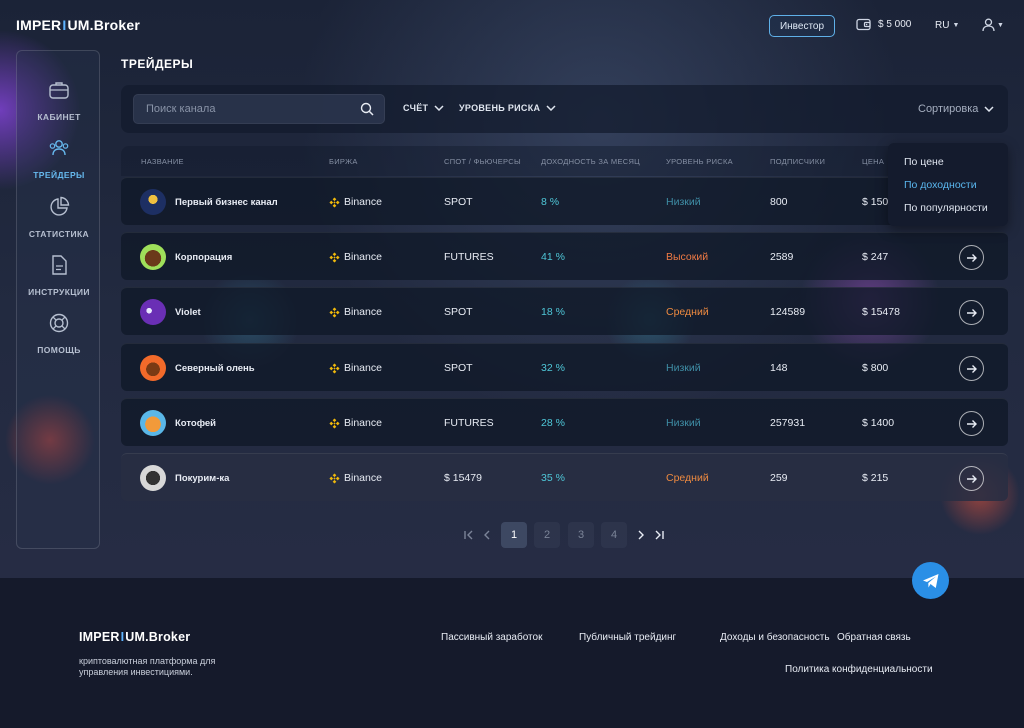  Describe the element at coordinates (641, 535) in the screenshot. I see `next-page-icon` at that location.